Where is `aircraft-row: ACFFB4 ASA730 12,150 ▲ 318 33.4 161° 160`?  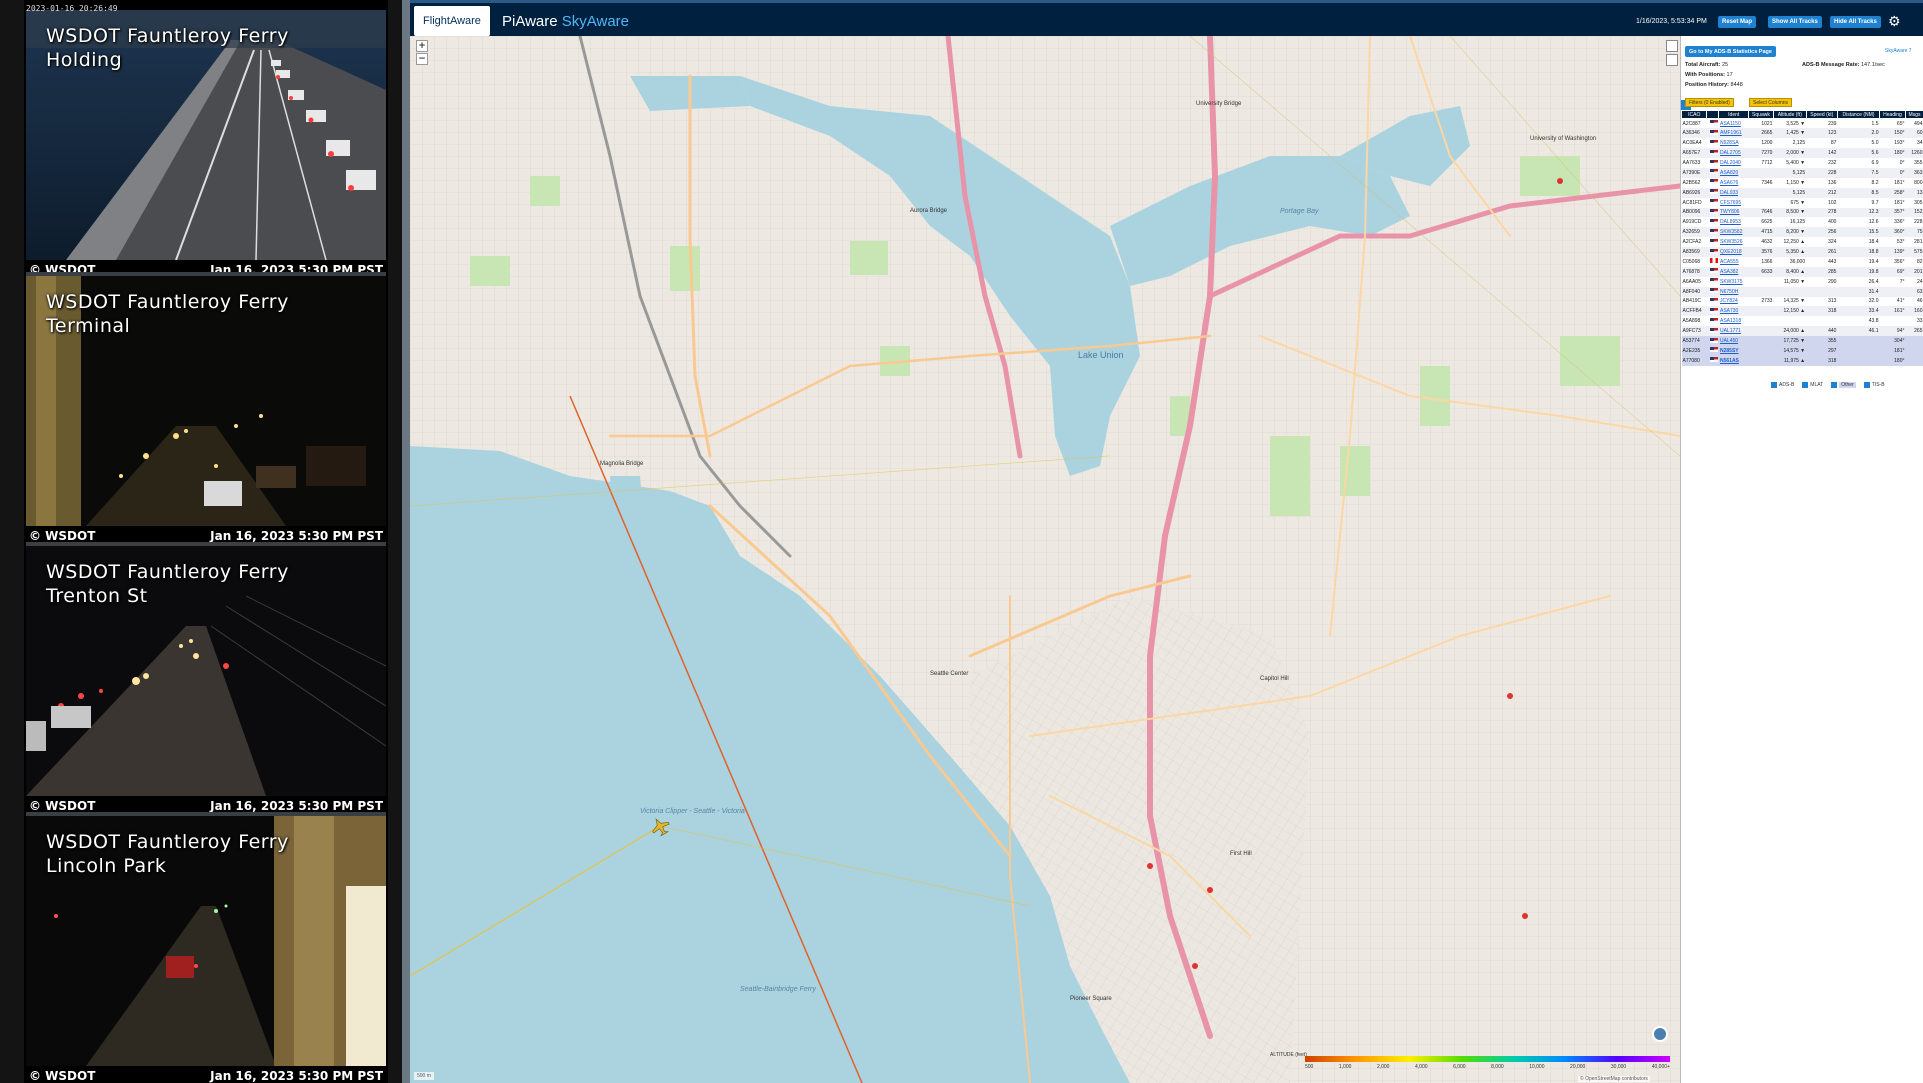
aircraft-row: ACFFB4 ASA730 12,150 ▲ 318 33.4 161° 160 is located at coordinates (1802, 311).